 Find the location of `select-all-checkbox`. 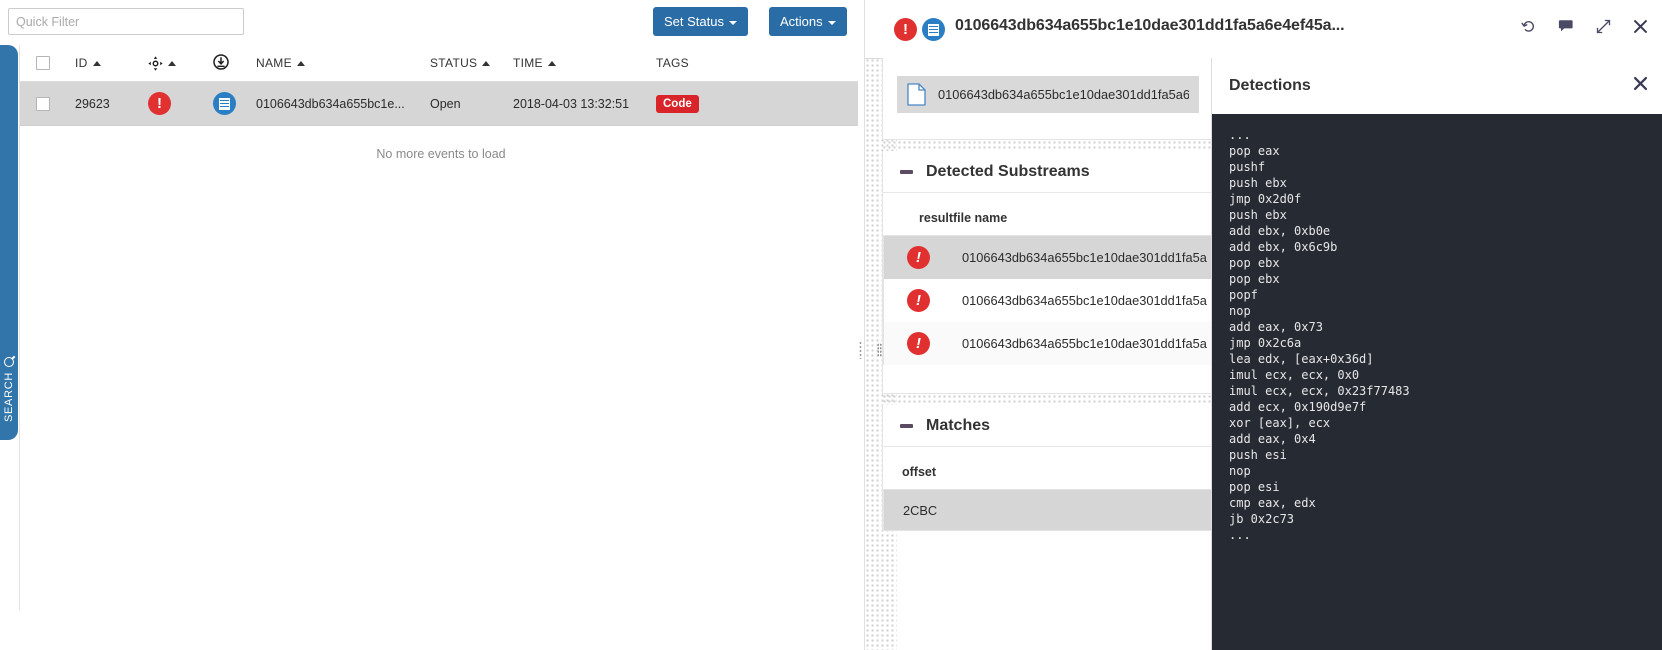

select-all-checkbox is located at coordinates (43, 63).